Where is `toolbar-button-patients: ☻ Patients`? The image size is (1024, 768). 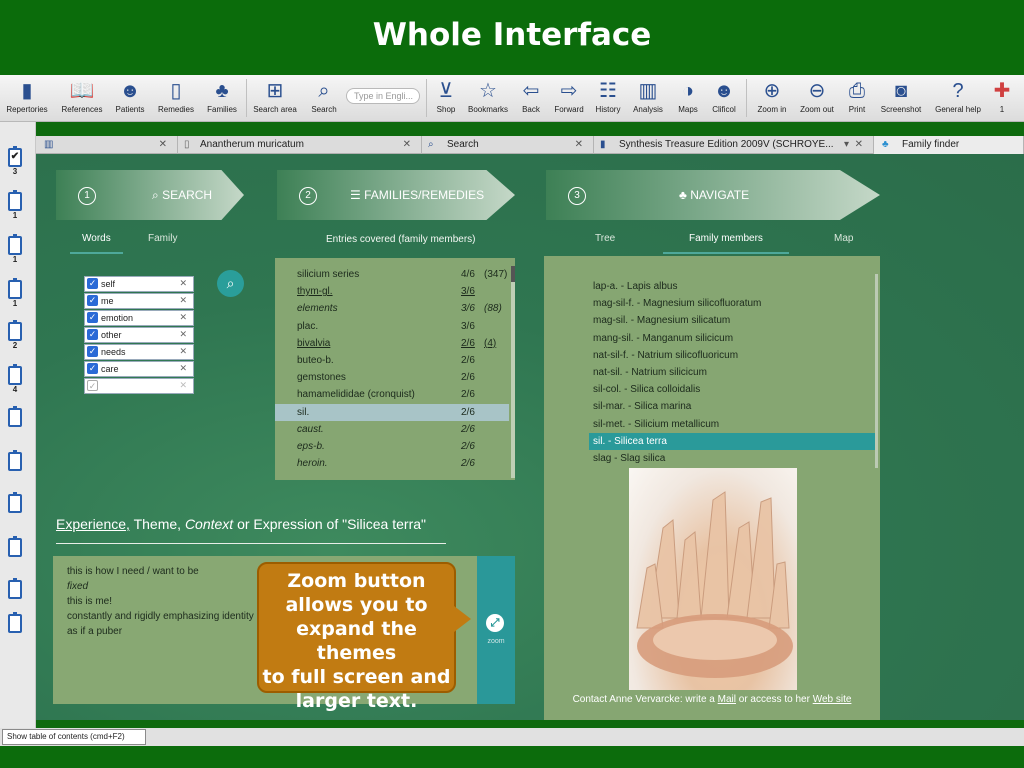 toolbar-button-patients: ☻ Patients is located at coordinates (130, 99).